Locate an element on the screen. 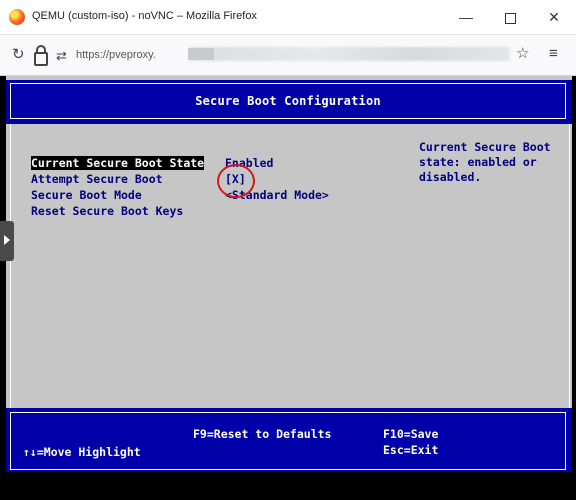 The image size is (576, 500). bios-bottom-bar is located at coordinates (289, 484).